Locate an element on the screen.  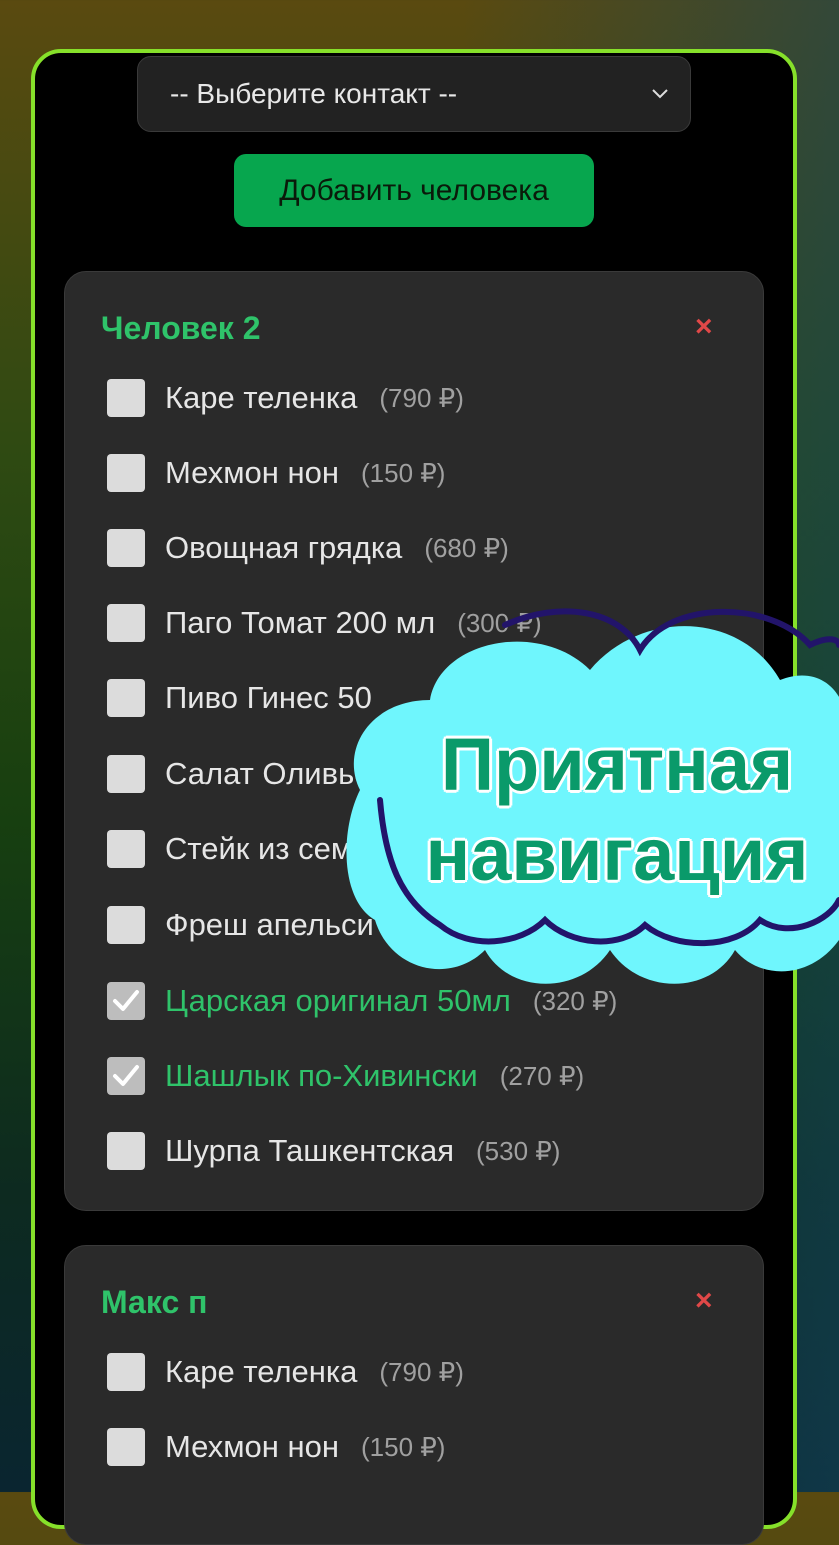
chevron-down-icon is located at coordinates (660, 94).